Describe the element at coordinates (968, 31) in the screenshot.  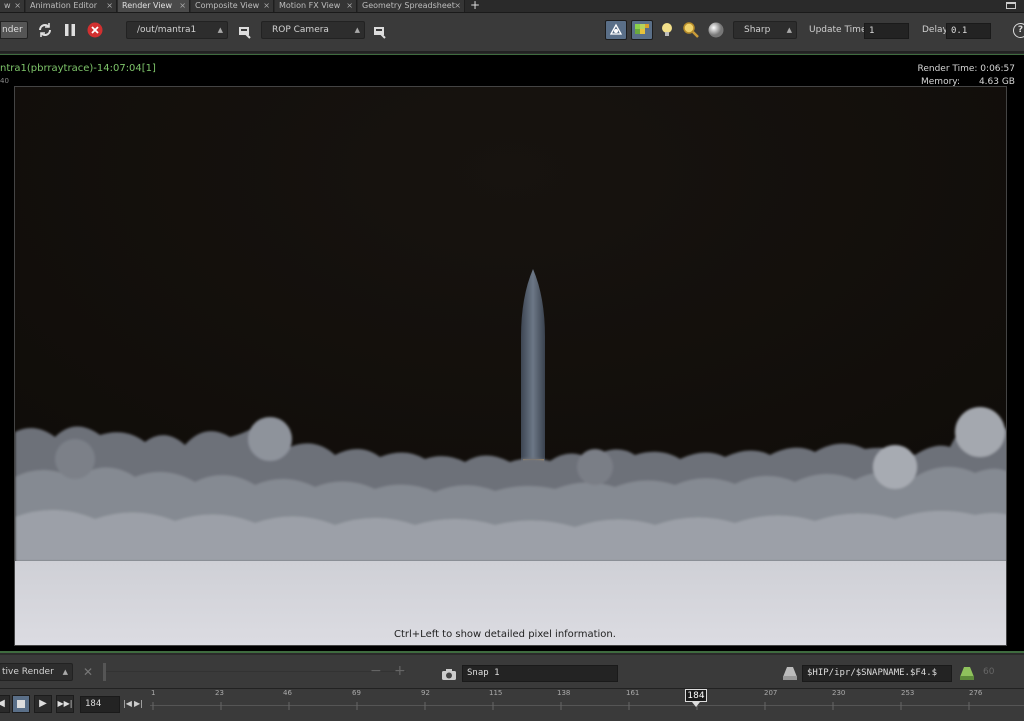
I see `delay-field: 0.1` at that location.